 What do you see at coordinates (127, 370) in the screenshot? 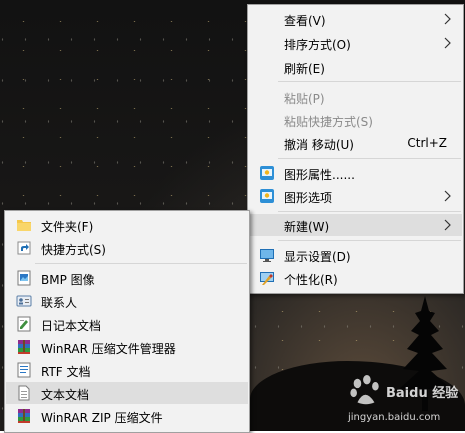
I see `submenu-item-rtf-document: RTF 文档` at bounding box center [127, 370].